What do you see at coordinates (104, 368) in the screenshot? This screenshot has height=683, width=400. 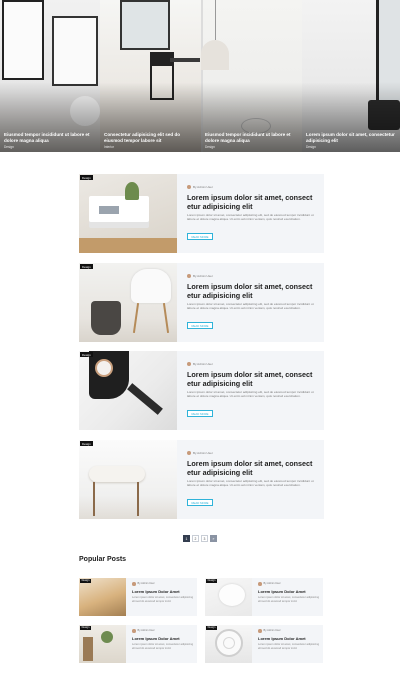 I see `clock` at bounding box center [104, 368].